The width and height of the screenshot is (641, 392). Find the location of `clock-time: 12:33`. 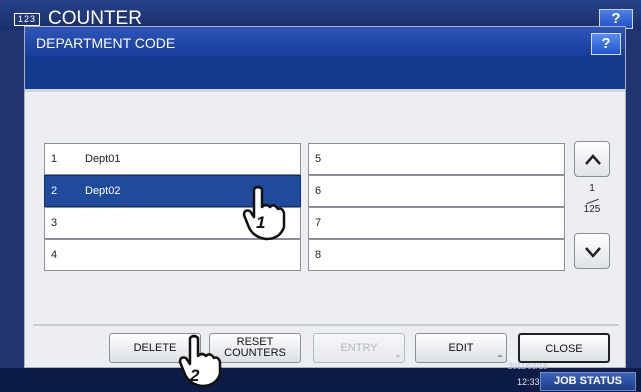

clock-time: 12:33 is located at coordinates (528, 382).